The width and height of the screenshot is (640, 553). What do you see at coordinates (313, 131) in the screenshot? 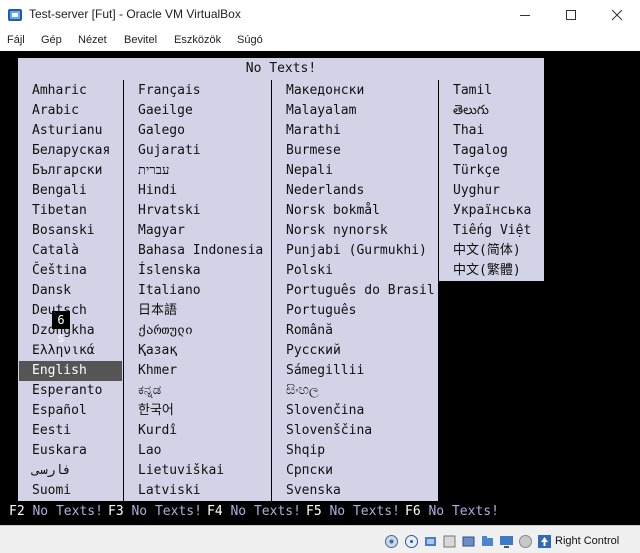
I see `language-option: Marathi` at bounding box center [313, 131].